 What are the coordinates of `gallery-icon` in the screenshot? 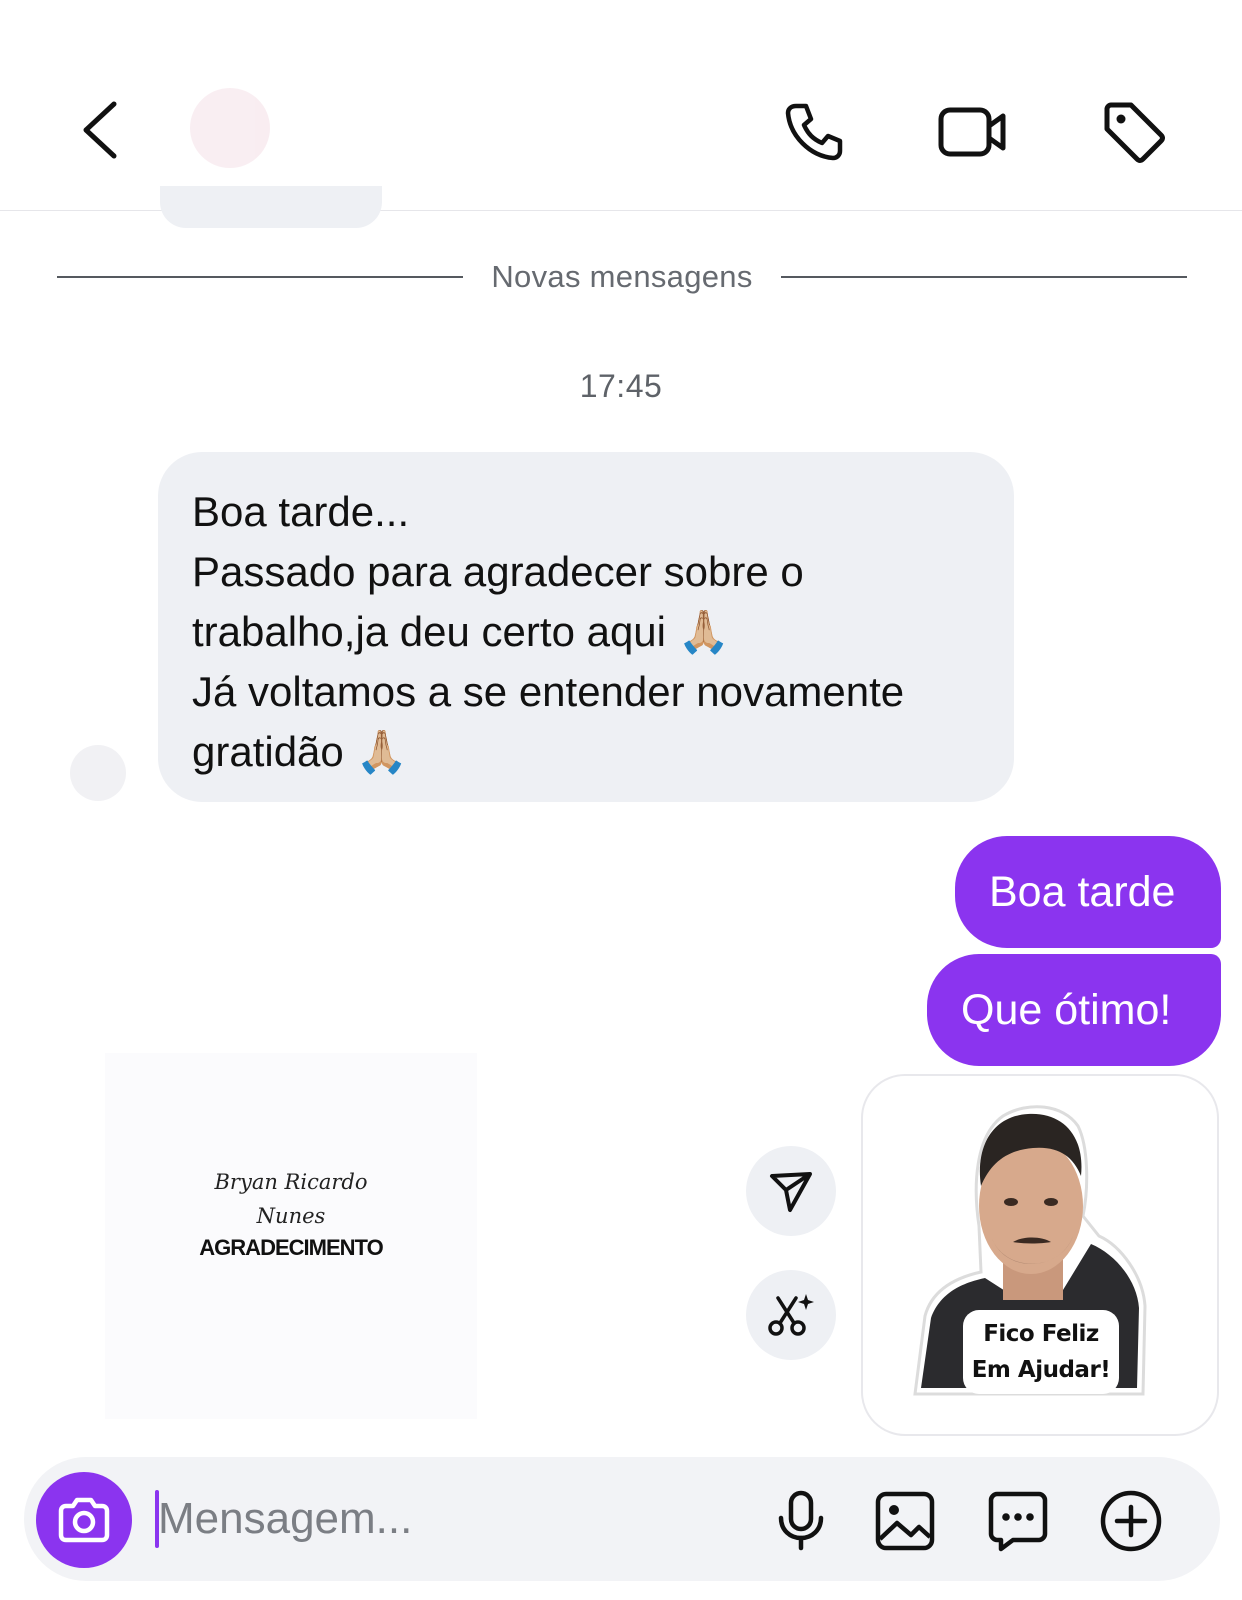 It's located at (905, 1521).